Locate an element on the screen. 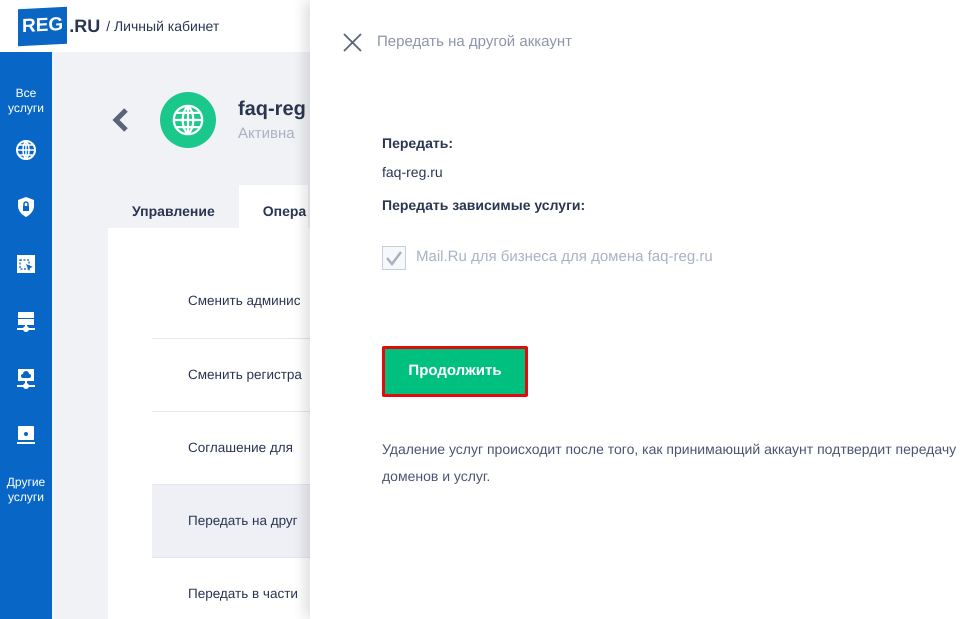 Image resolution: width=966 pixels, height=619 pixels. operation-item: Передать на друг is located at coordinates (231, 520).